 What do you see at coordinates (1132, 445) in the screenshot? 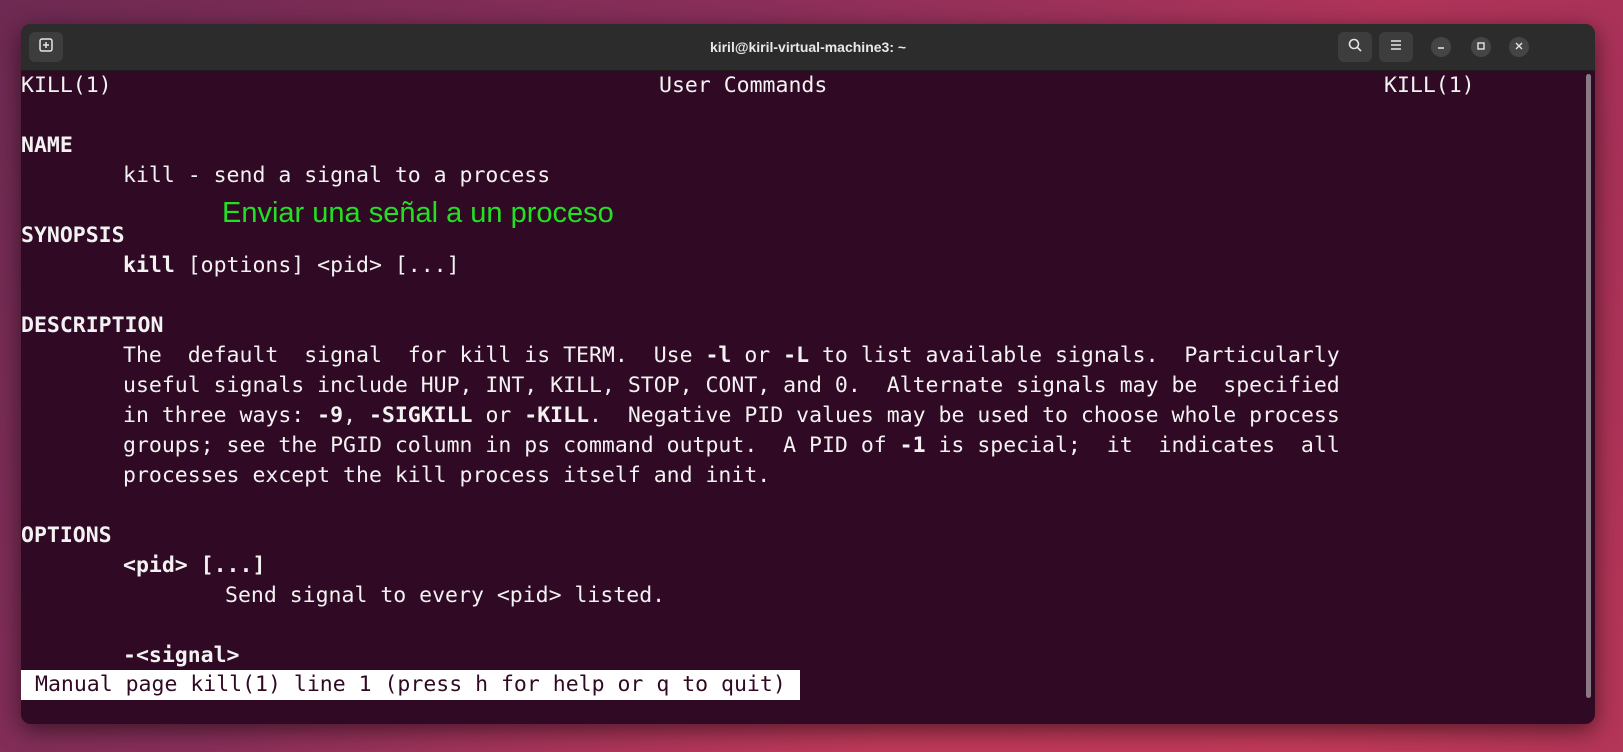
I see `text-segment: is special; it indicates all` at bounding box center [1132, 445].